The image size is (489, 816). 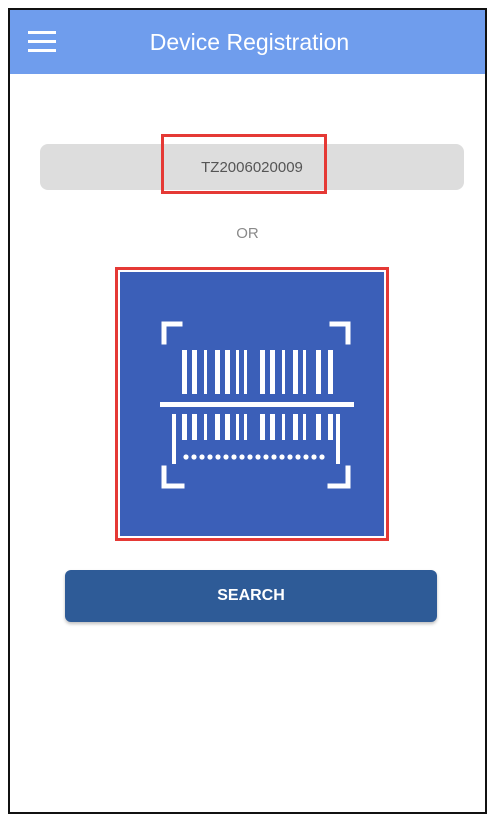 I want to click on barcode-scan-icon, so click(x=257, y=405).